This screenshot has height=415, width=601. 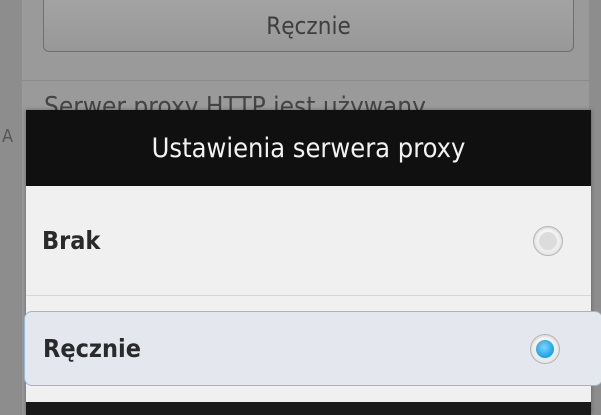 I want to click on background-manual-button-label: Ręcznie, so click(x=308, y=25).